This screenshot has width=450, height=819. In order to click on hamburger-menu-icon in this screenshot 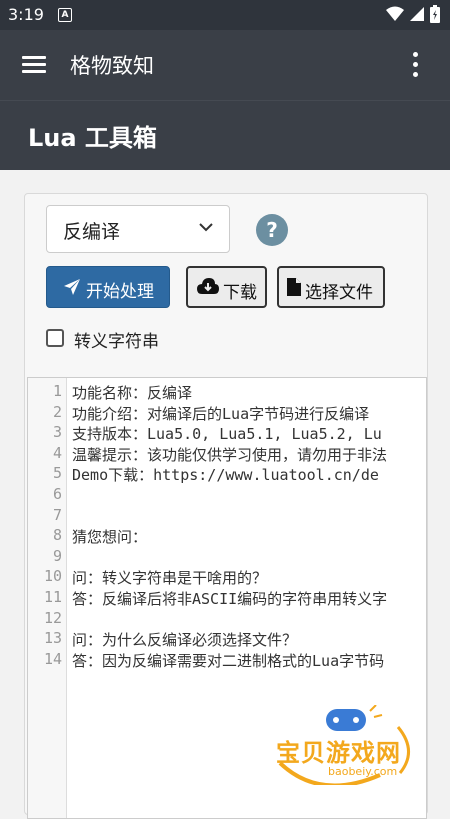, I will do `click(35, 65)`.